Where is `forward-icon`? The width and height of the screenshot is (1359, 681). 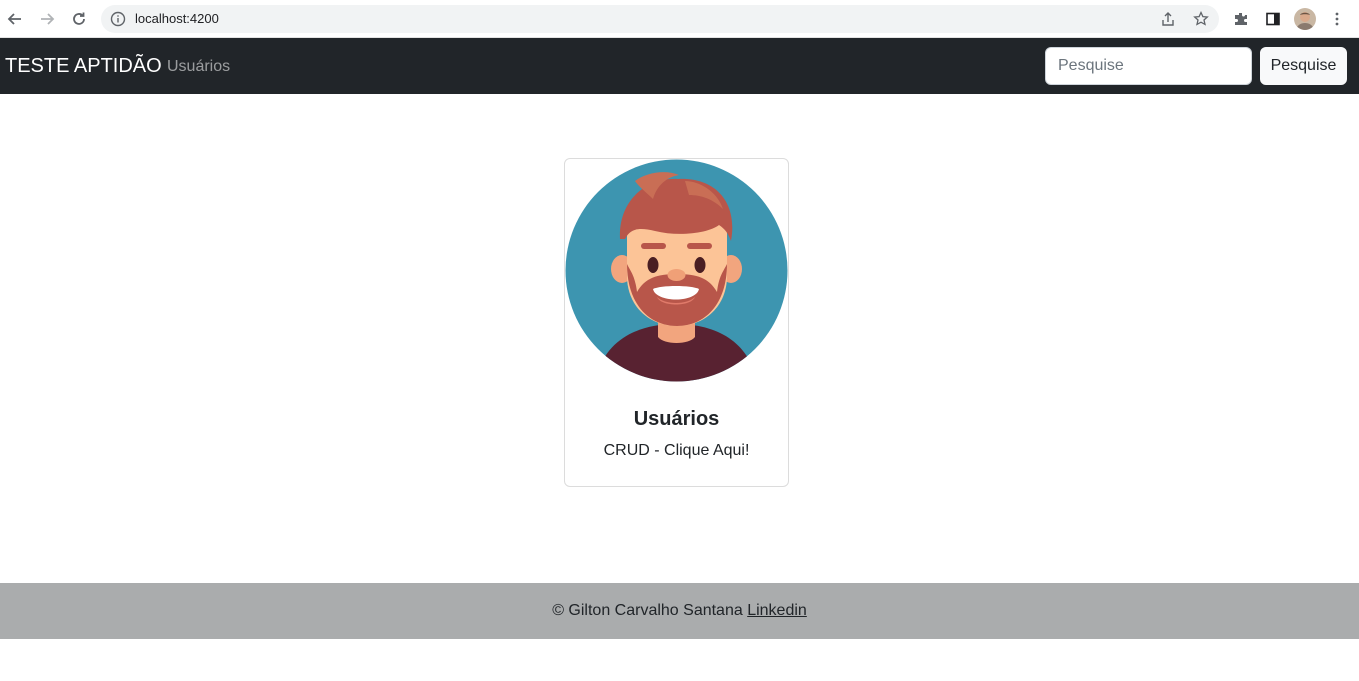
forward-icon is located at coordinates (47, 19).